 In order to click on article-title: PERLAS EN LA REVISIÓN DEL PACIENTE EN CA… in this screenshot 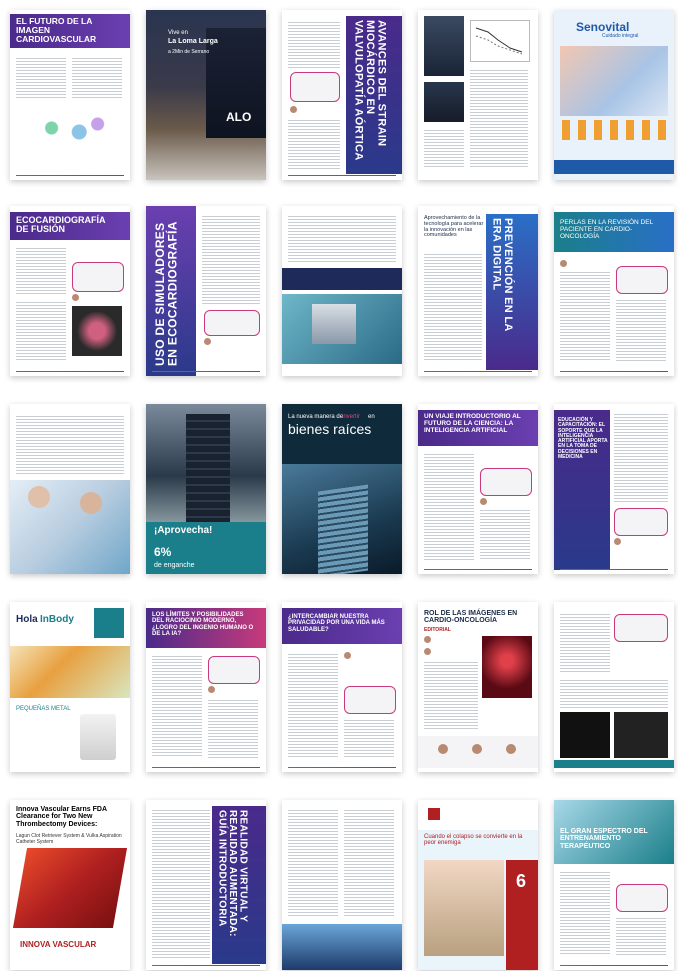, I will do `click(606, 229)`.